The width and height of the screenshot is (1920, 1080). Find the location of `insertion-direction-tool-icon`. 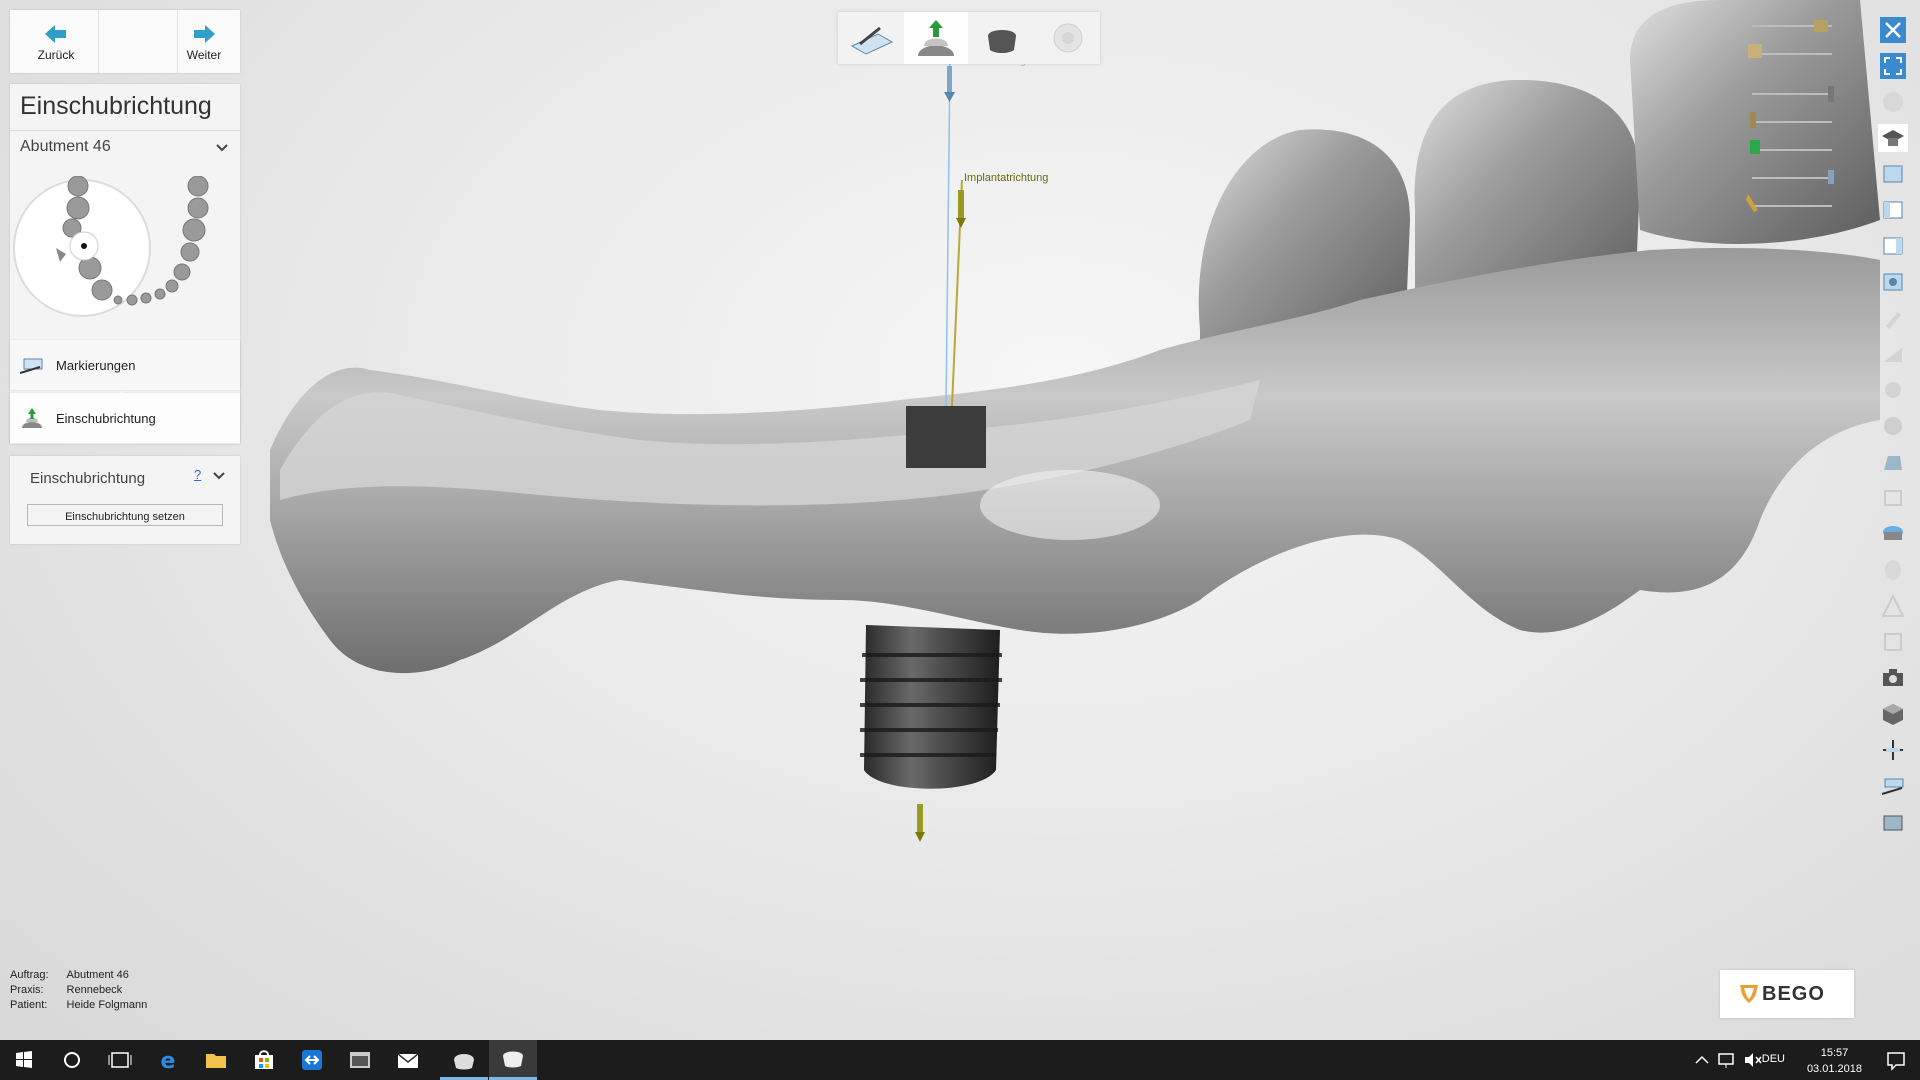

insertion-direction-tool-icon is located at coordinates (936, 38).